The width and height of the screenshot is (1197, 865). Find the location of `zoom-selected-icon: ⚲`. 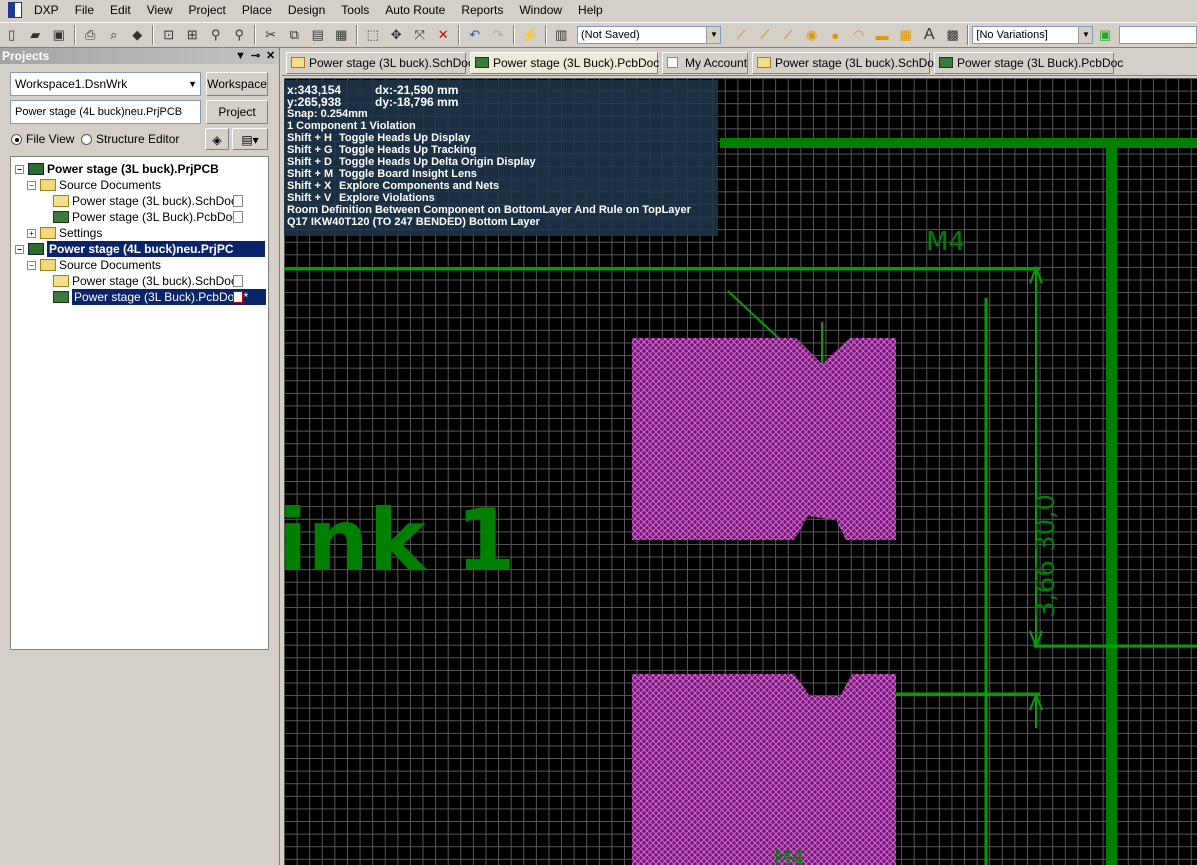

zoom-selected-icon: ⚲ is located at coordinates (216, 35).